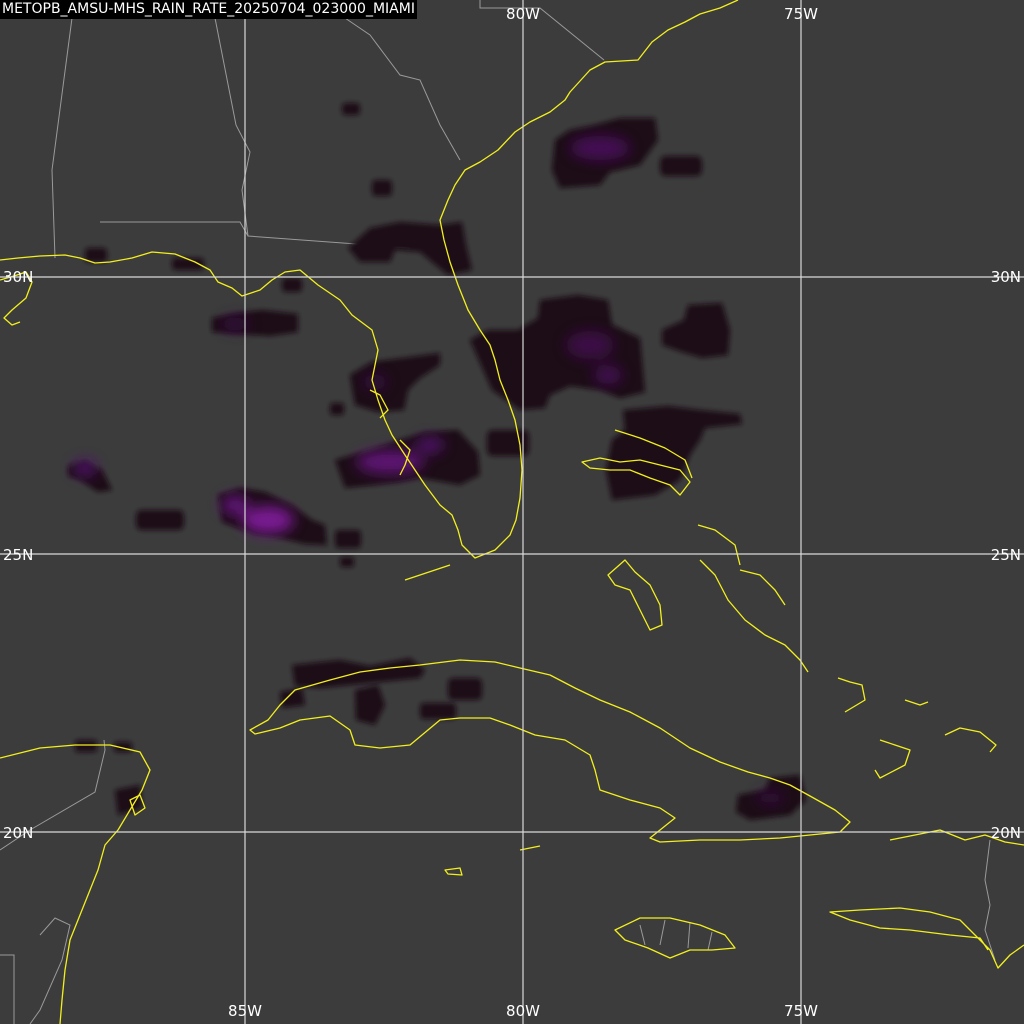  I want to click on coast-keys, so click(427, 572).